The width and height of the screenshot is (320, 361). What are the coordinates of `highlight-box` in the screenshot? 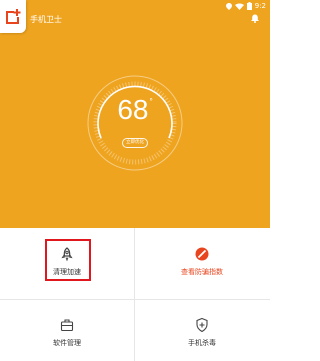 It's located at (68, 260).